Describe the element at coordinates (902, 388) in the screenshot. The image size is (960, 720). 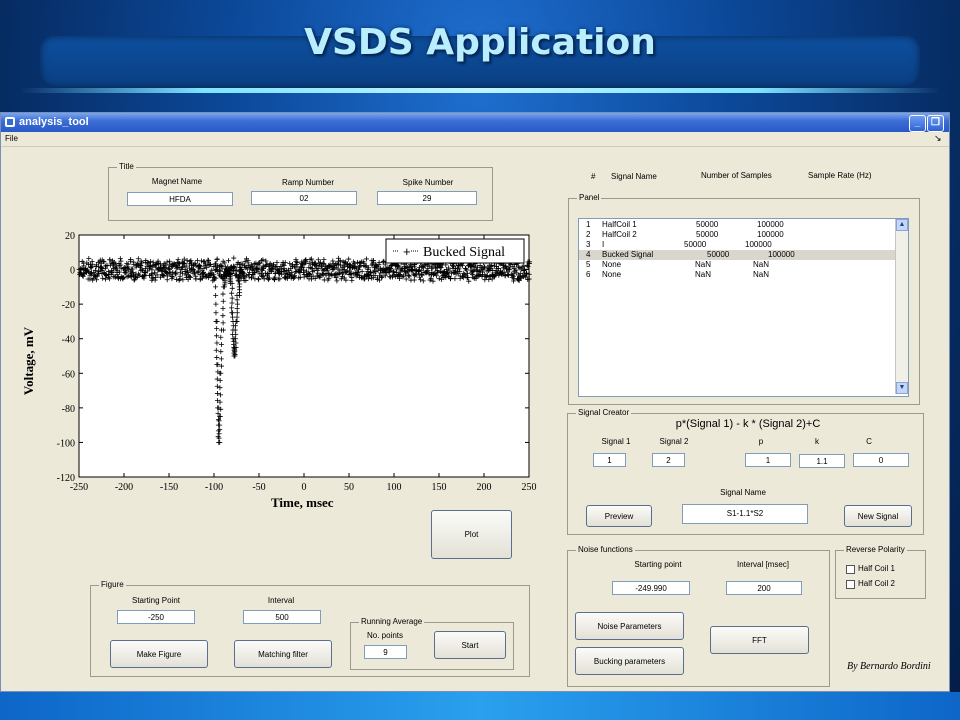
I see `scroll-down-icon: ▼` at that location.